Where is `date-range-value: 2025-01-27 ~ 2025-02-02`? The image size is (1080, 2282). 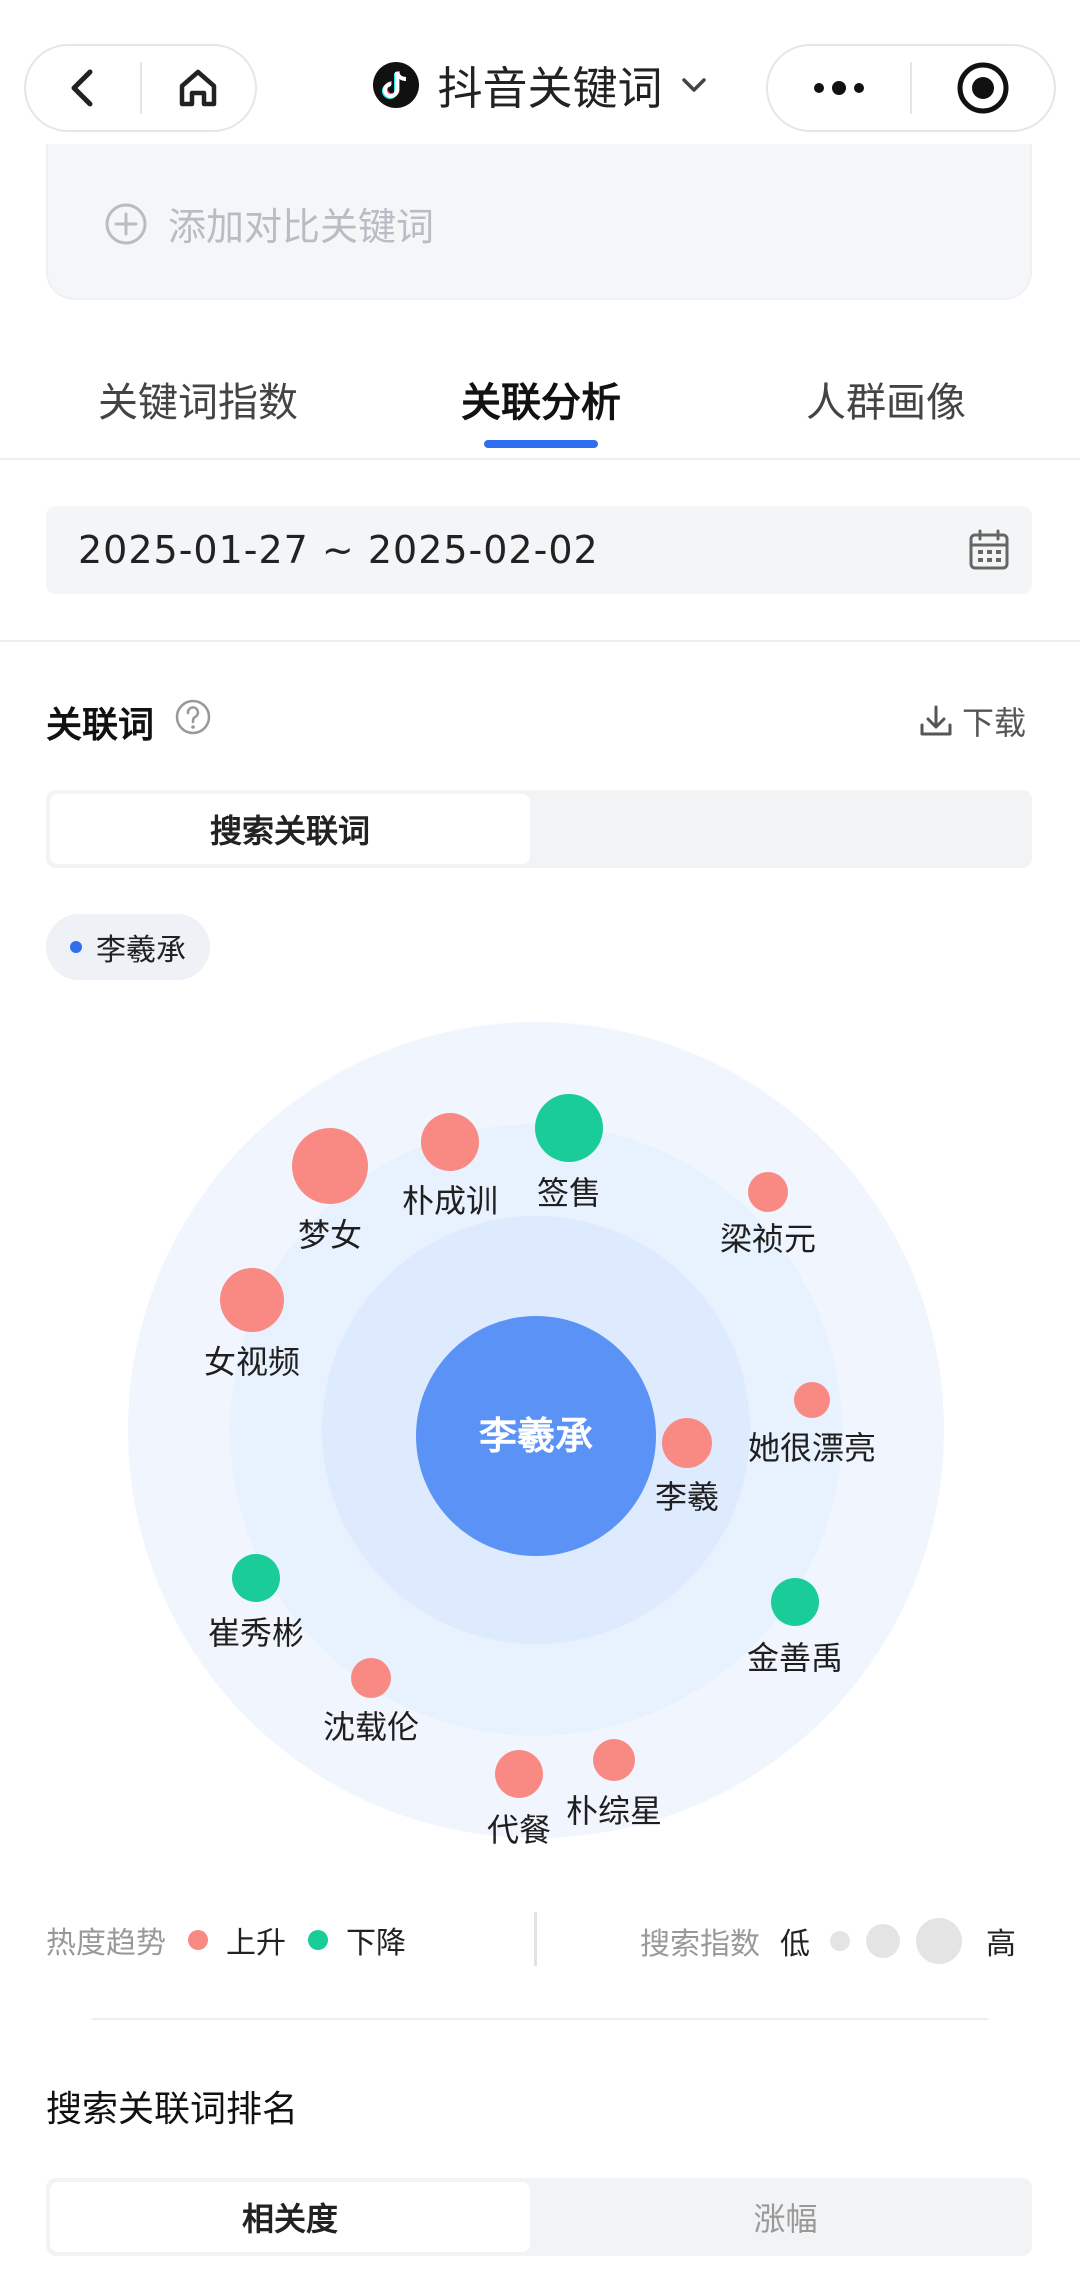
date-range-value: 2025-01-27 ~ 2025-02-02 is located at coordinates (338, 550).